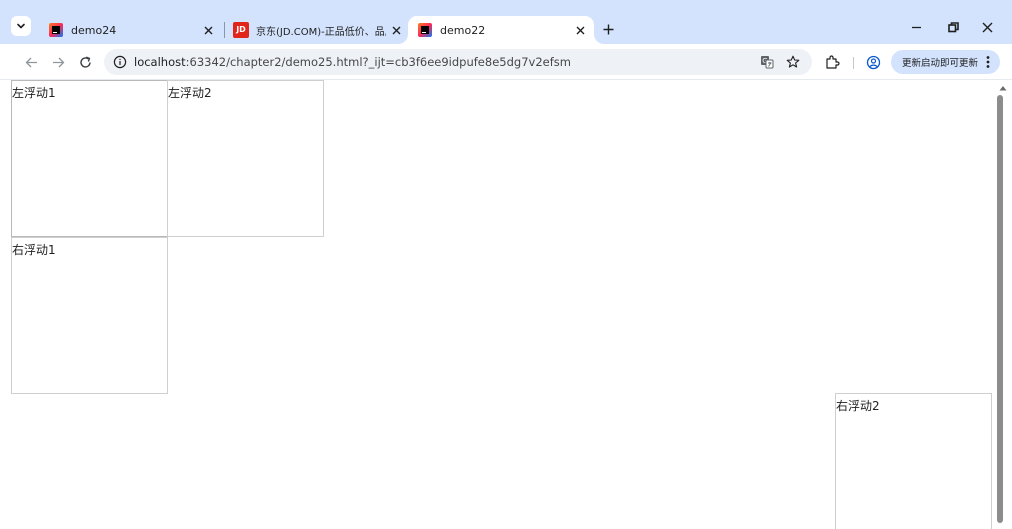 This screenshot has width=1012, height=529. I want to click on translate-icon: G, so click(767, 62).